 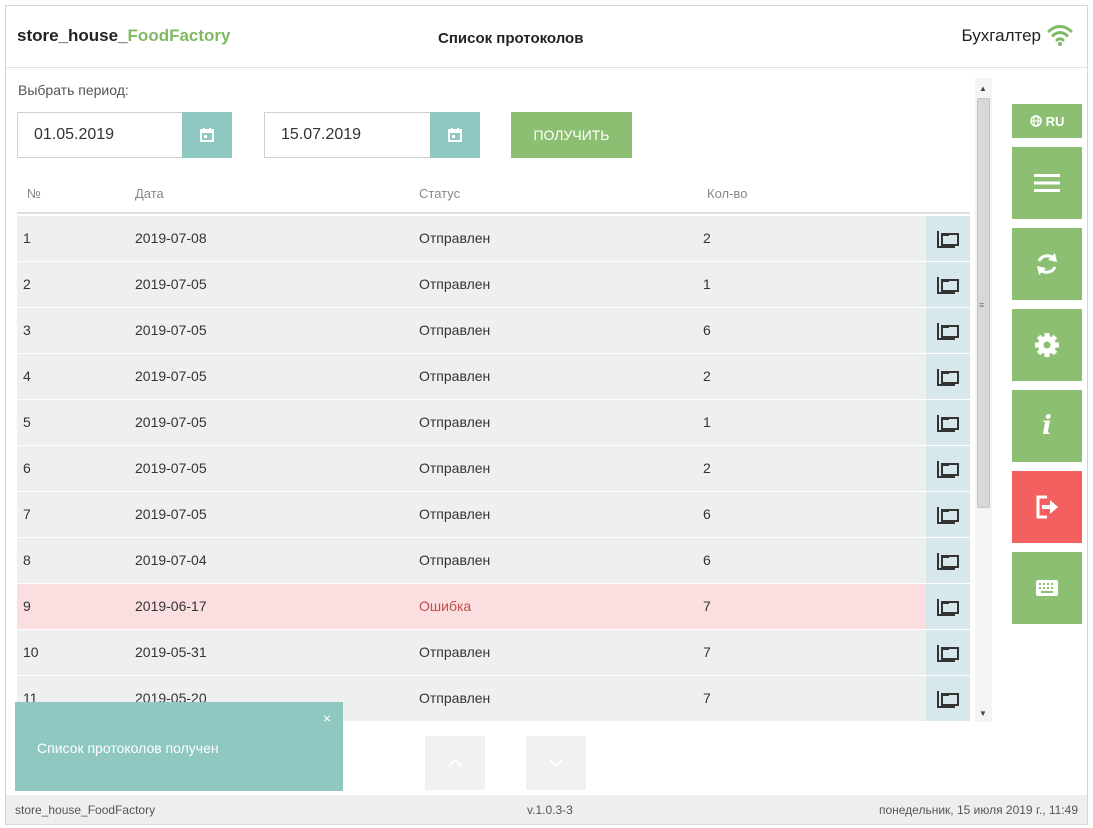 I want to click on page-down-button, so click(x=556, y=763).